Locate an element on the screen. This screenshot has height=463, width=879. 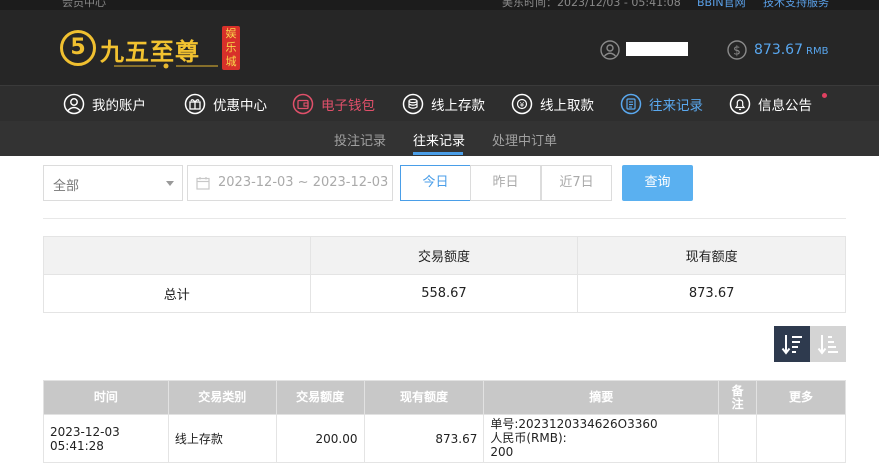
nav-online-deposit: 线上存款 is located at coordinates (443, 104).